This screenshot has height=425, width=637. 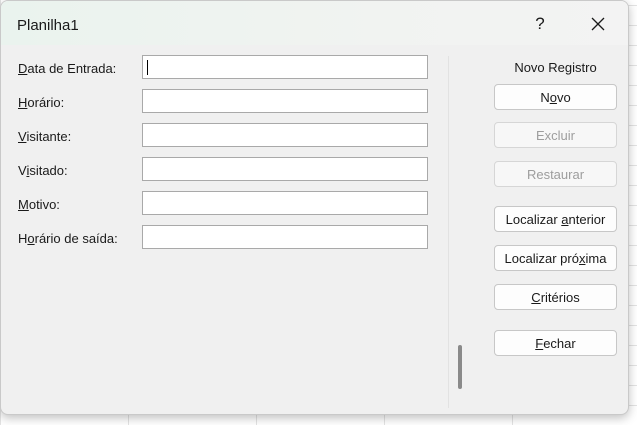 I want to click on restaurar-button: Restaurar, so click(x=555, y=174).